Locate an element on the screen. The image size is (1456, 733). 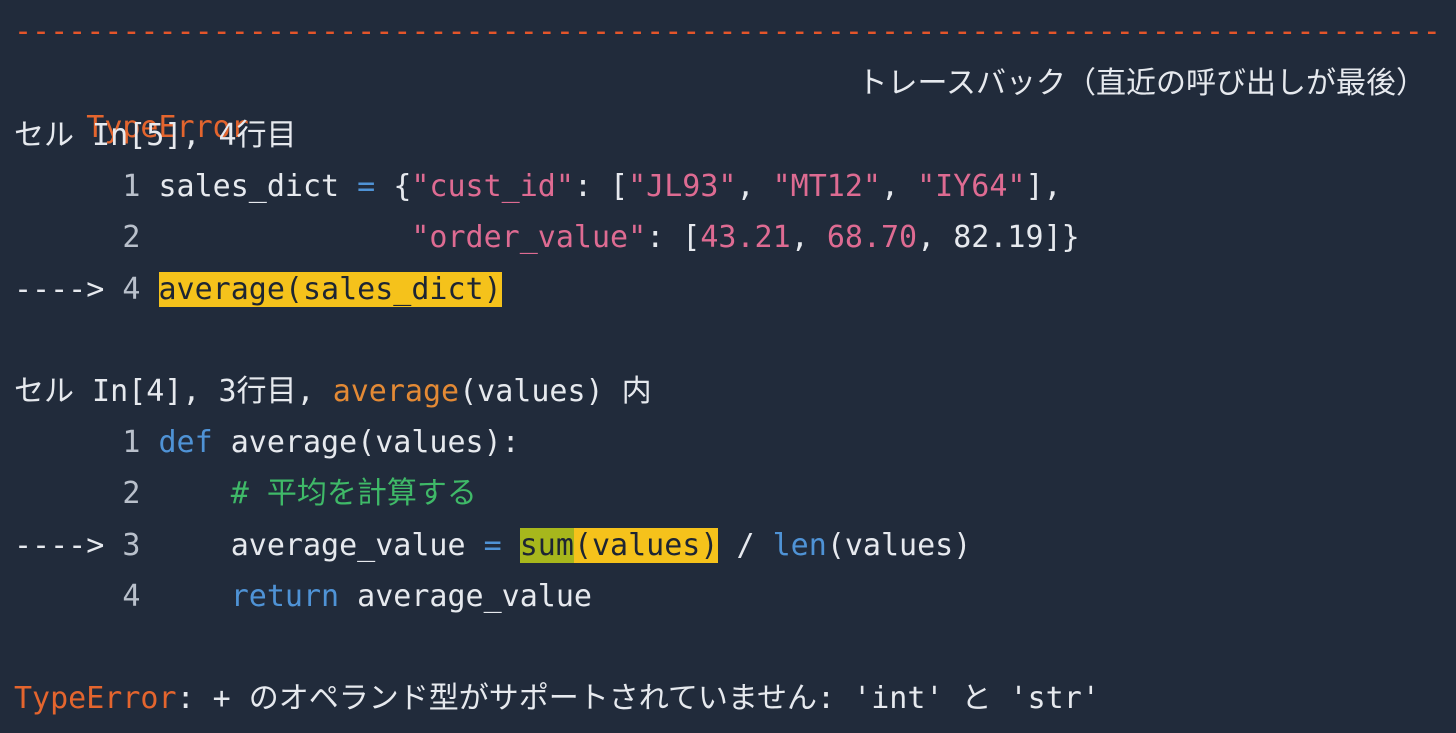
frame-location: セル In[4], 3行目, average(values) 内 is located at coordinates (333, 392).